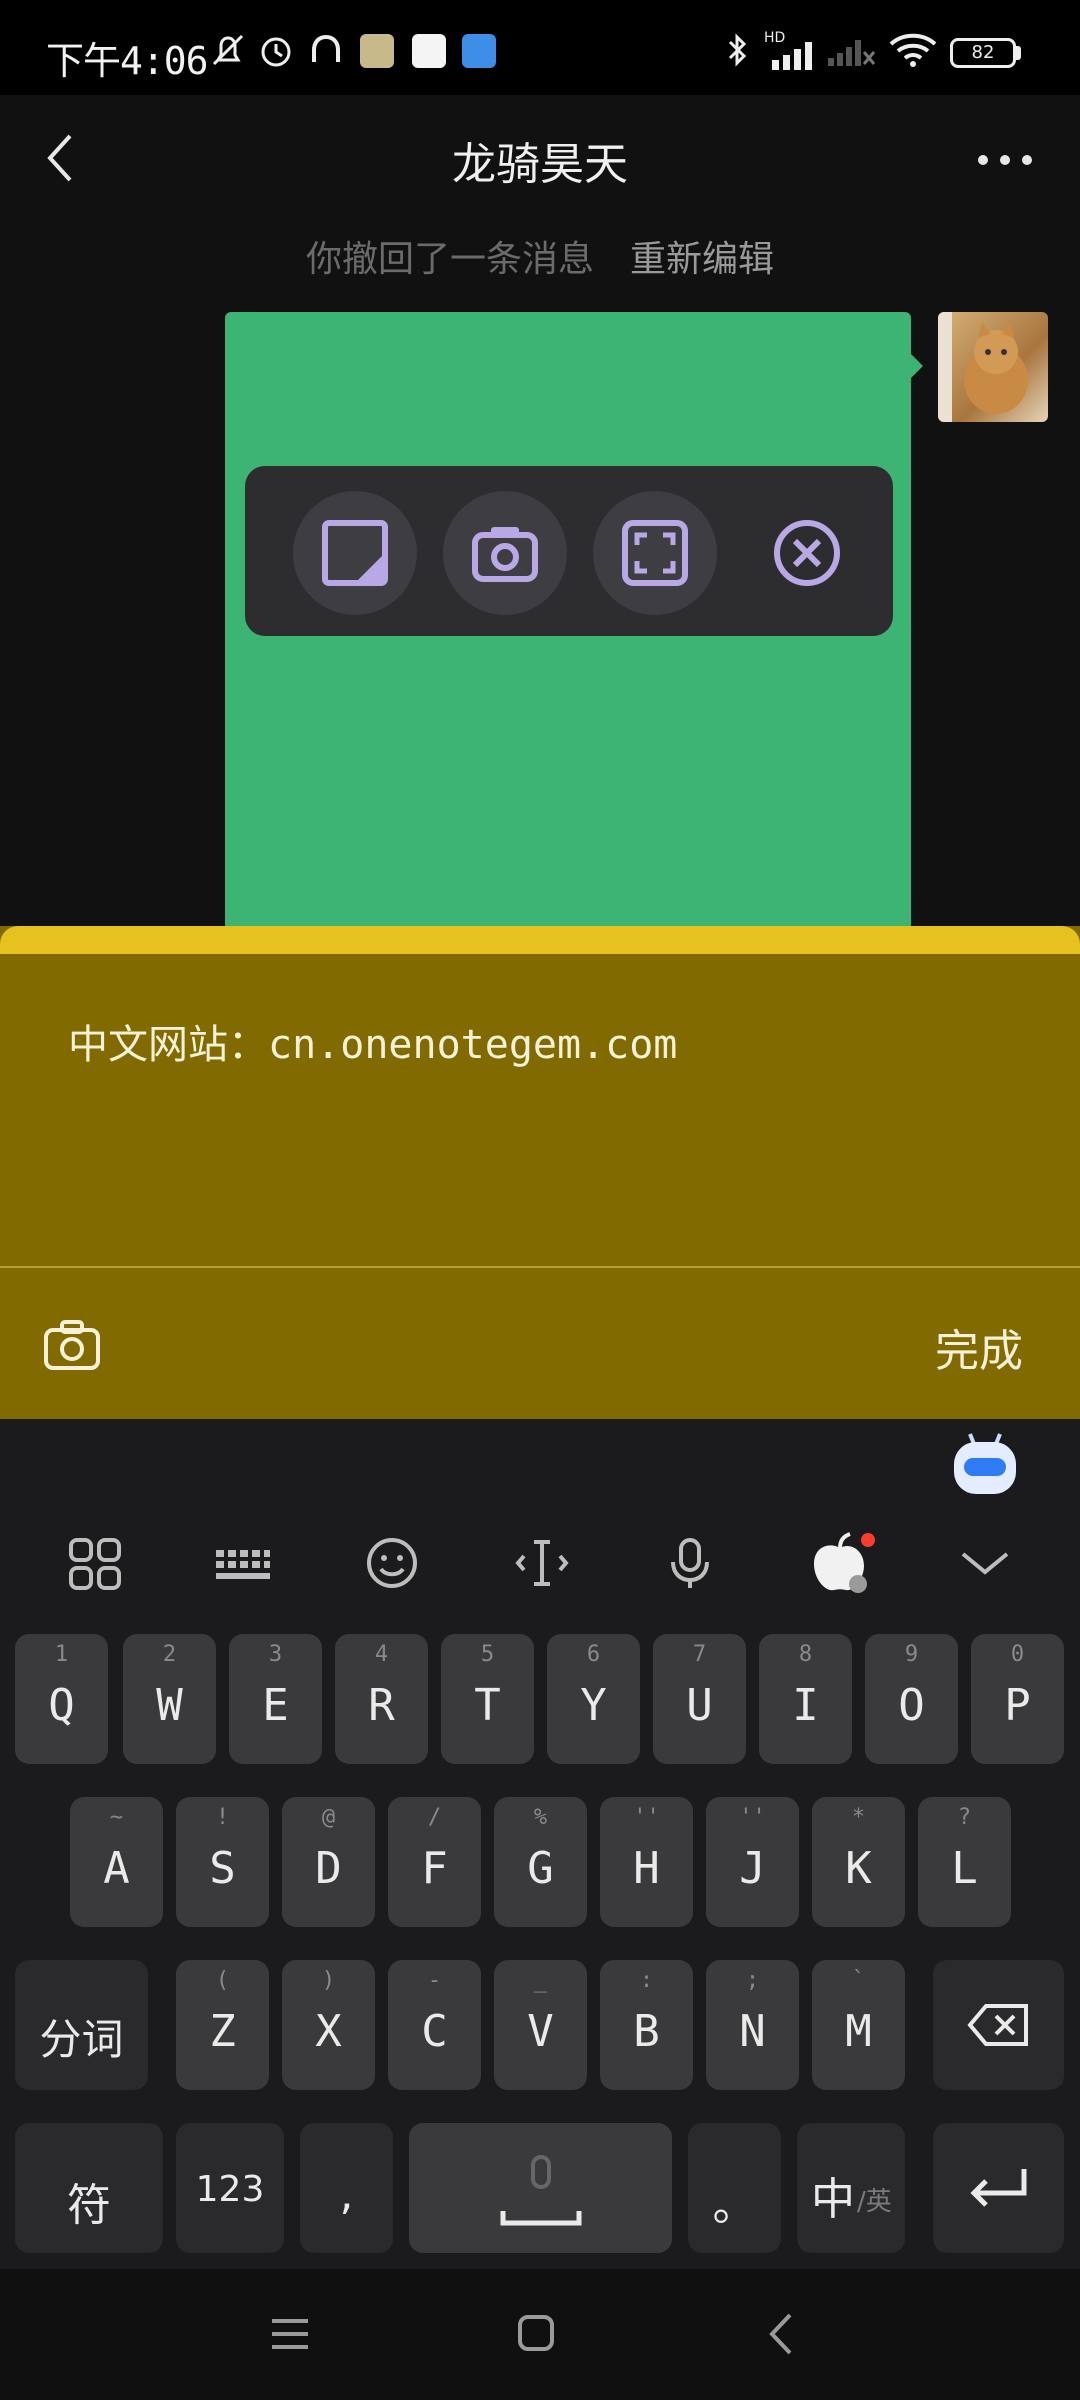 The height and width of the screenshot is (2400, 1080). Describe the element at coordinates (449, 259) in the screenshot. I see `recall-text: 你撤回了一条消息` at that location.